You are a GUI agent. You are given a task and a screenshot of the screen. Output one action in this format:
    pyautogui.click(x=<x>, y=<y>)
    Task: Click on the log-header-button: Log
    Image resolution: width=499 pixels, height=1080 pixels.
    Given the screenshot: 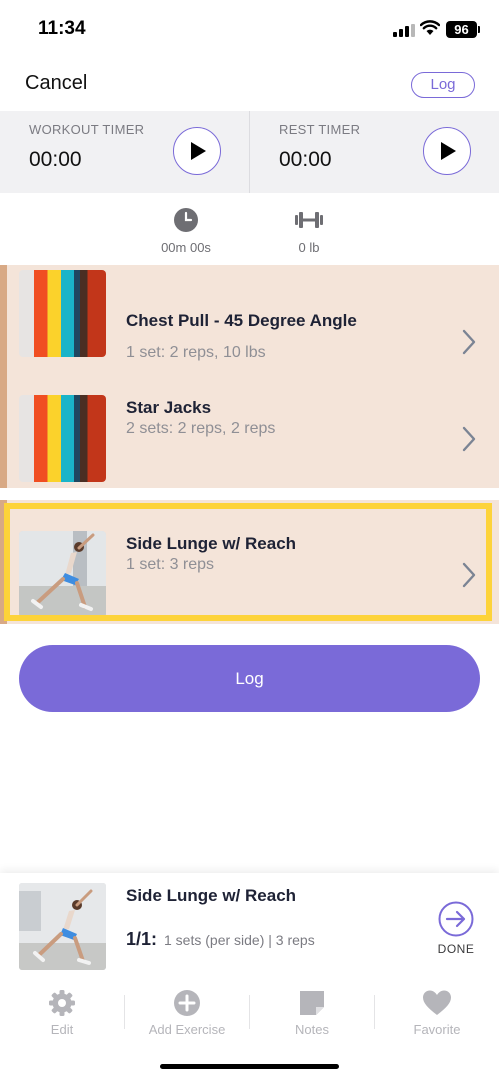 What is the action you would take?
    pyautogui.click(x=443, y=85)
    